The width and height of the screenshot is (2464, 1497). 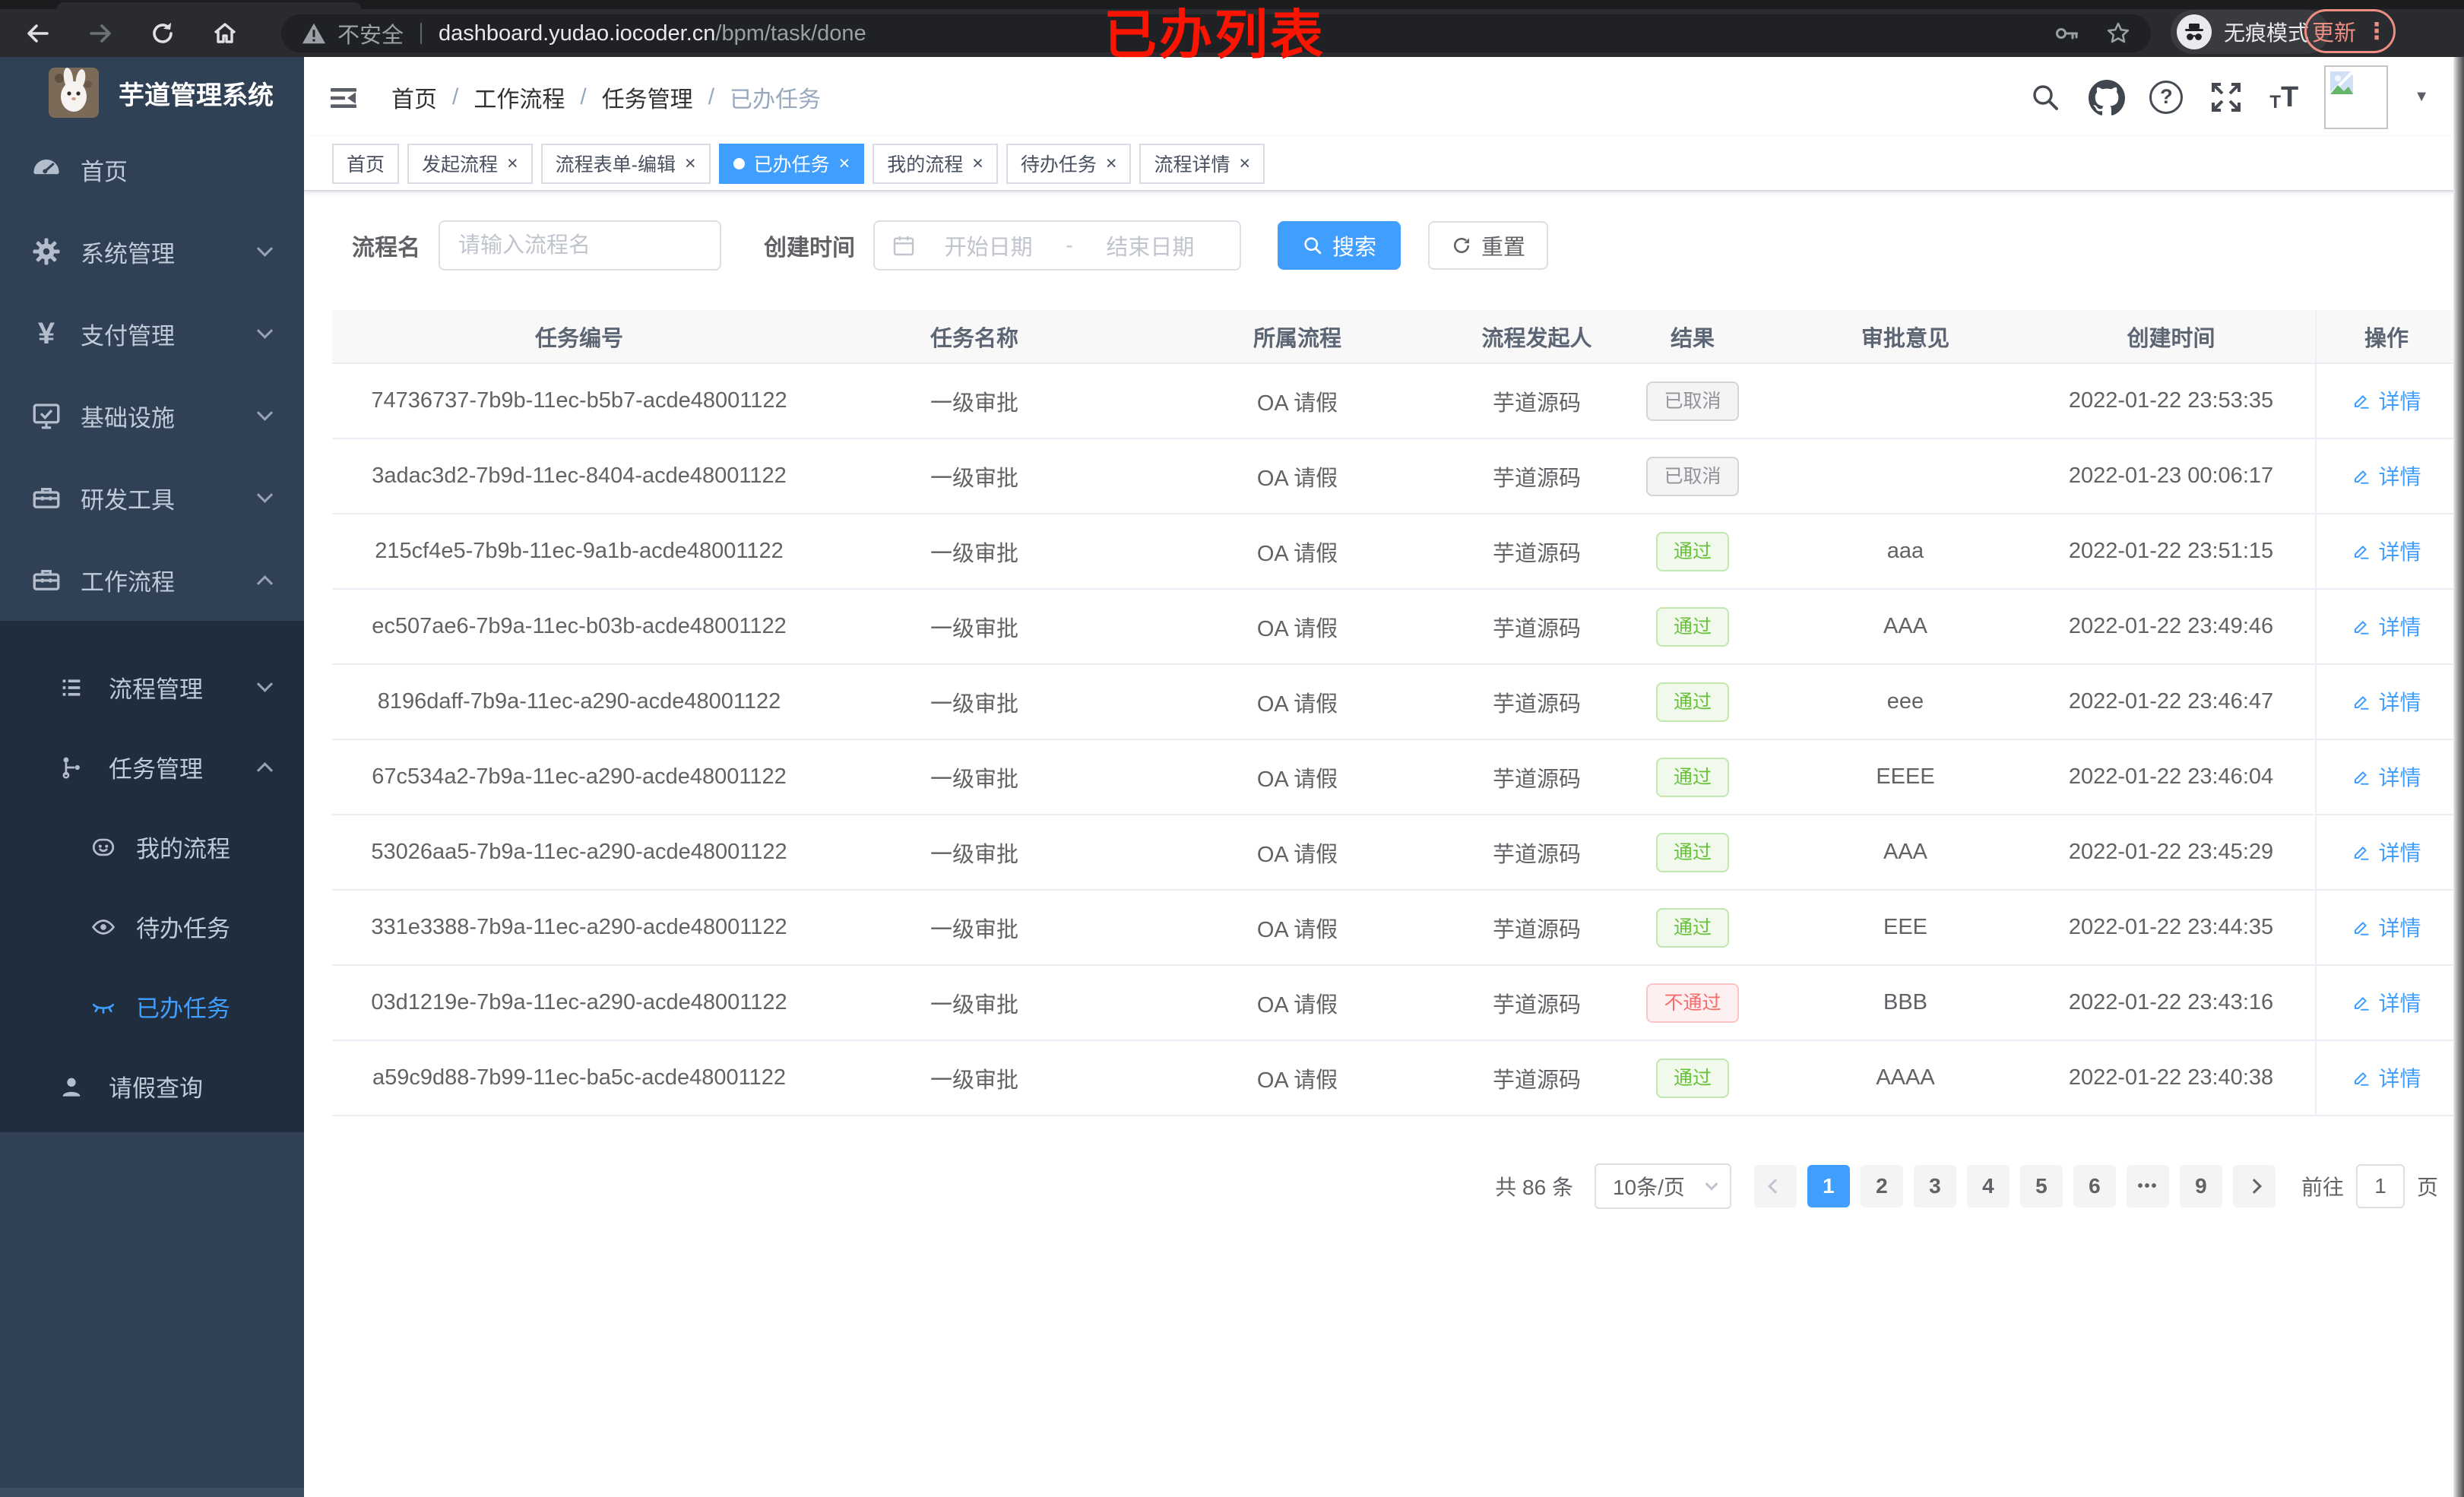 I want to click on breadcrumb-item: 任务管理, so click(x=647, y=98).